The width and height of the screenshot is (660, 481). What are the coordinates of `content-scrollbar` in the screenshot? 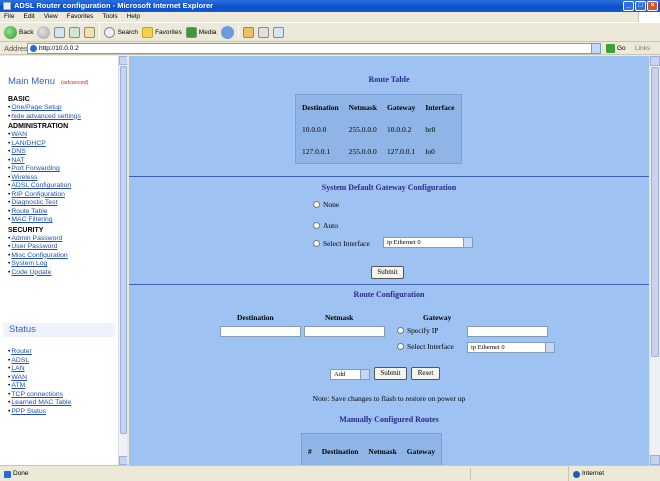 It's located at (654, 260).